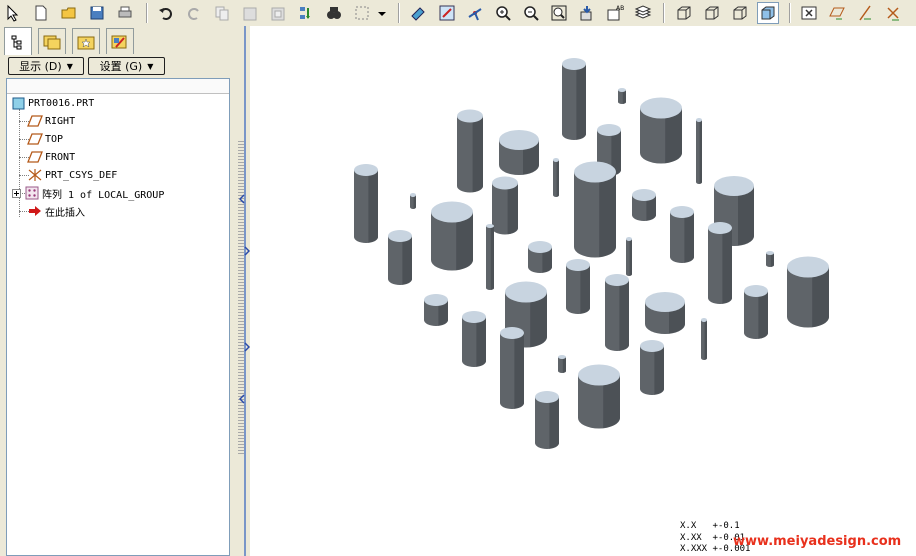 This screenshot has height=556, width=916. What do you see at coordinates (41, 13) in the screenshot?
I see `new-file-icon` at bounding box center [41, 13].